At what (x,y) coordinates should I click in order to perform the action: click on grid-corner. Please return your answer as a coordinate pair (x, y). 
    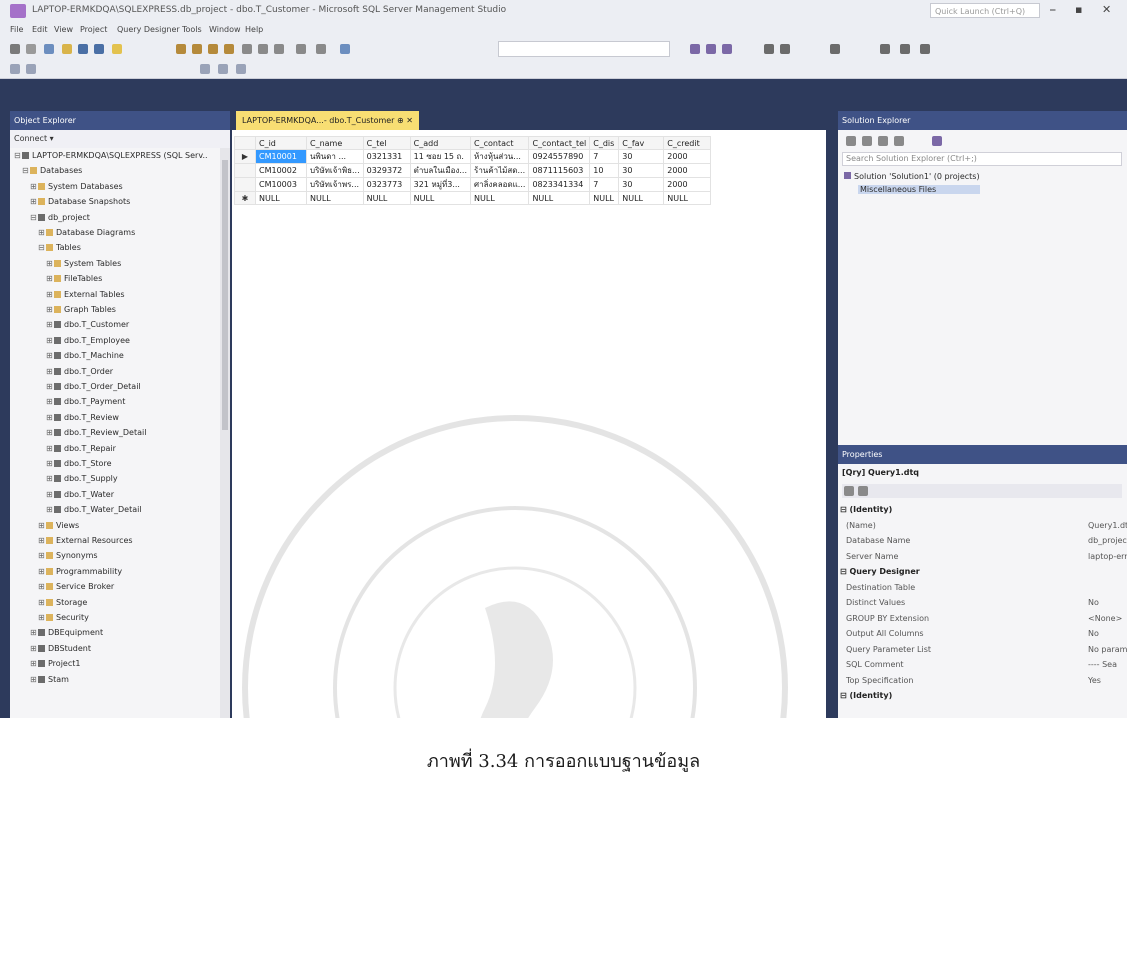
    Looking at the image, I should click on (245, 143).